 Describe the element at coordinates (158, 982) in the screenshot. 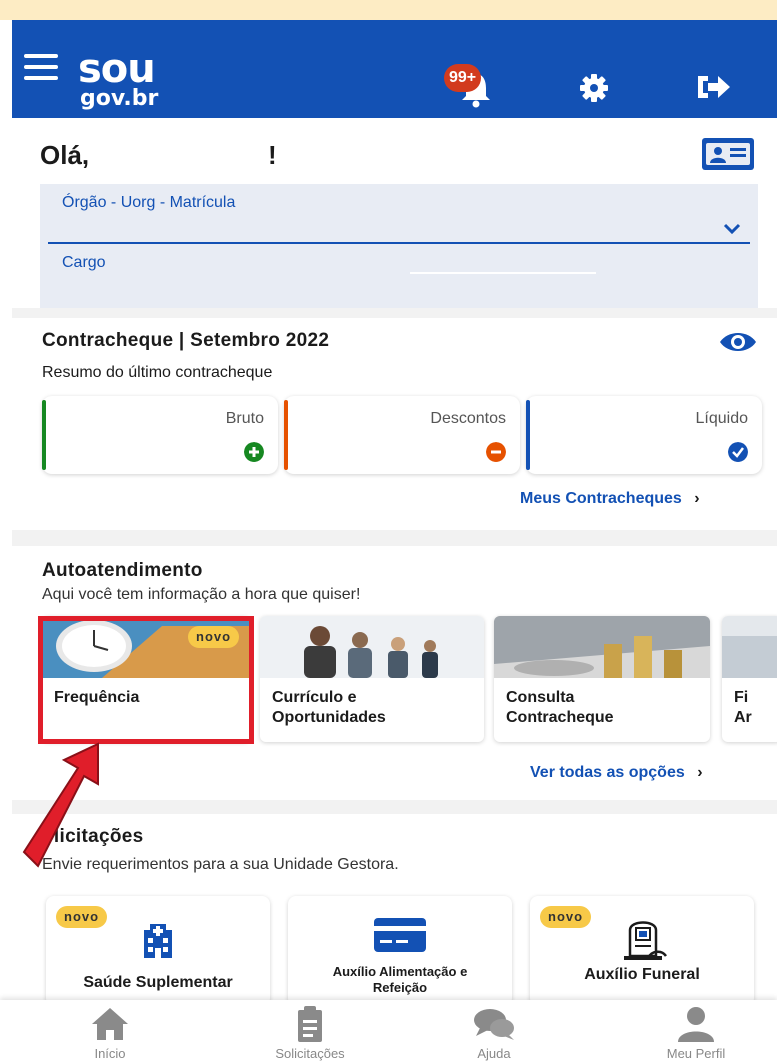

I see `health-plan-card-title: Saúde Suplementar` at that location.